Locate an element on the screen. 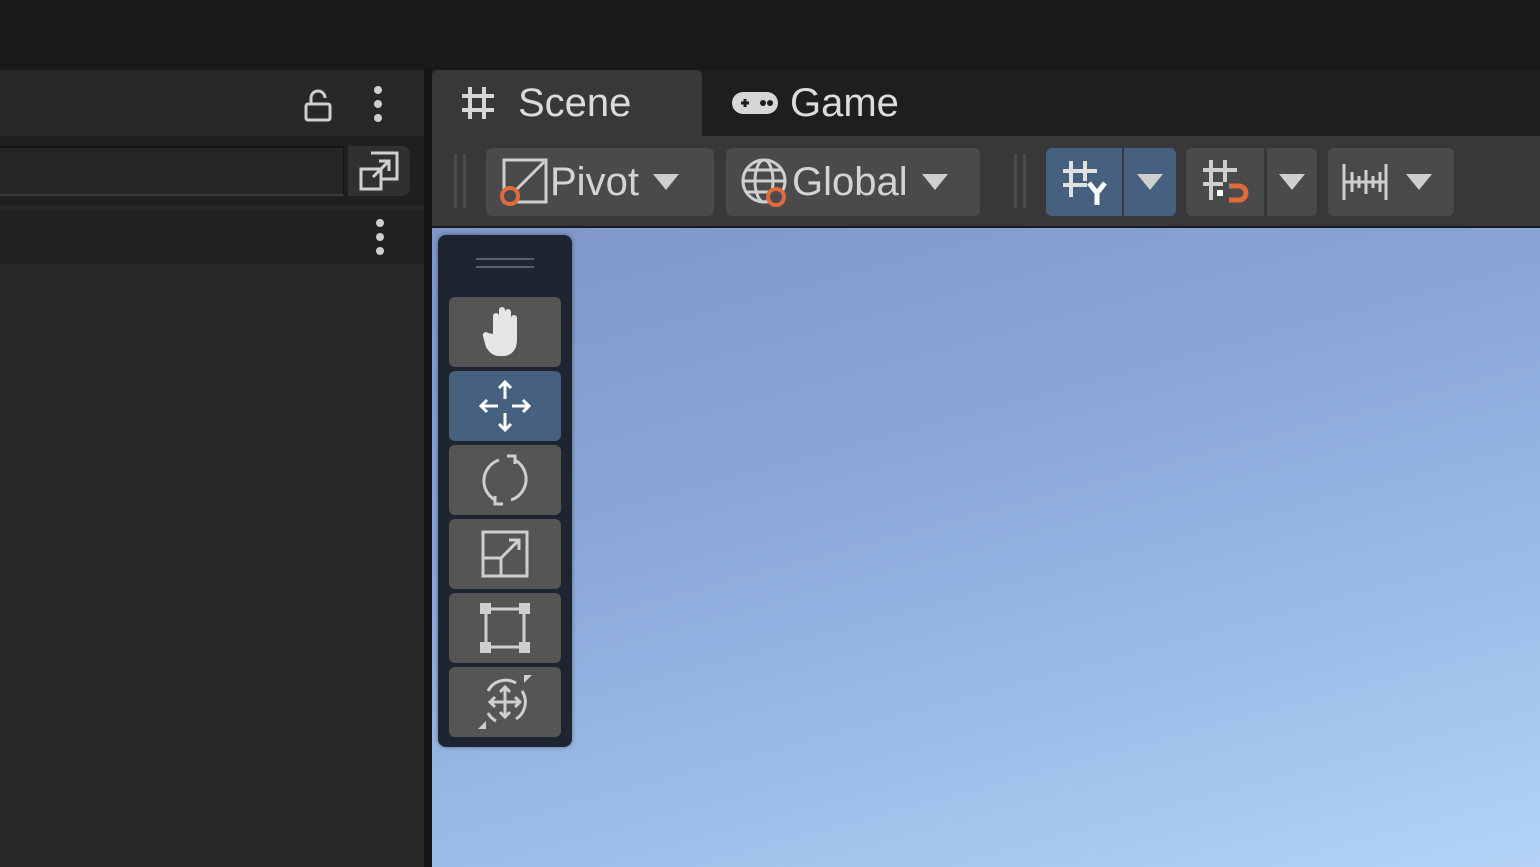 This screenshot has width=1540, height=867. rect-transform-icon is located at coordinates (505, 628).